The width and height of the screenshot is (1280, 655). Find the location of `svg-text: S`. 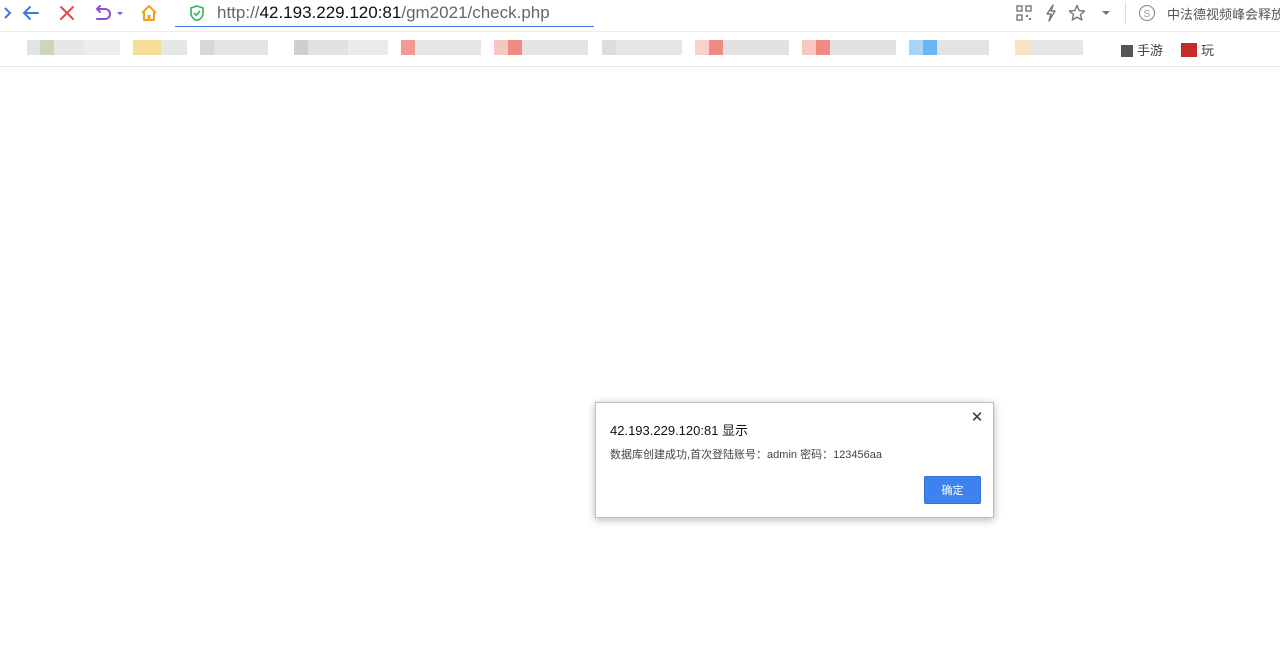

svg-text: S is located at coordinates (1147, 14).